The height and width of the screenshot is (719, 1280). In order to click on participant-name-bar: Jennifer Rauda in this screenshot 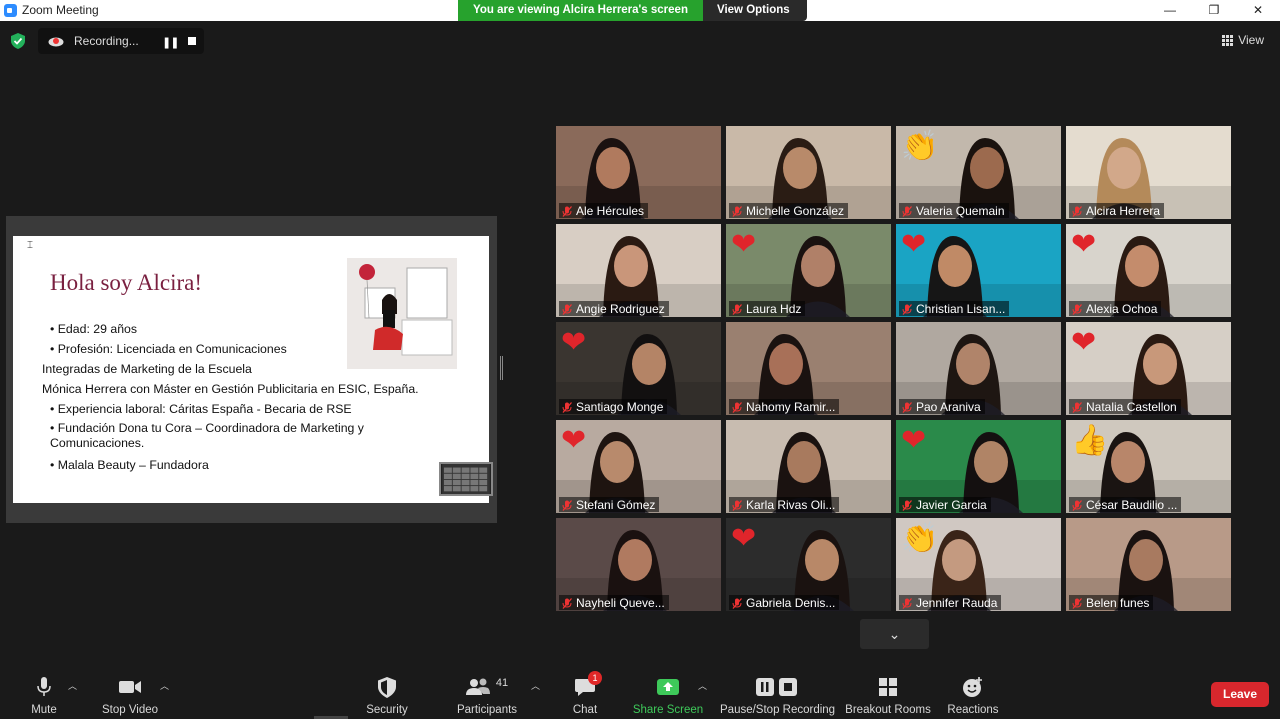, I will do `click(950, 602)`.